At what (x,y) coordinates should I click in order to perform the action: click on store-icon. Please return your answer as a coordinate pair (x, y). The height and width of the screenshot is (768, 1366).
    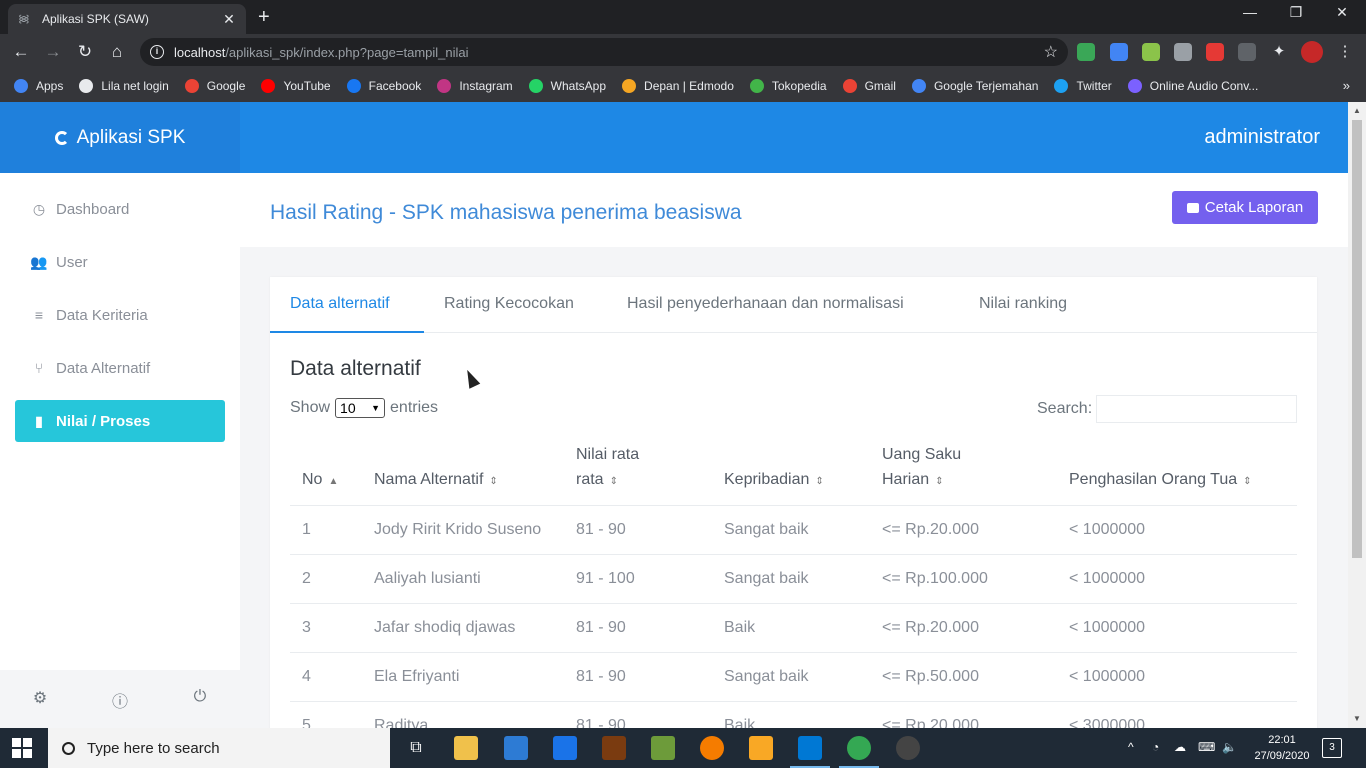
    Looking at the image, I should click on (516, 748).